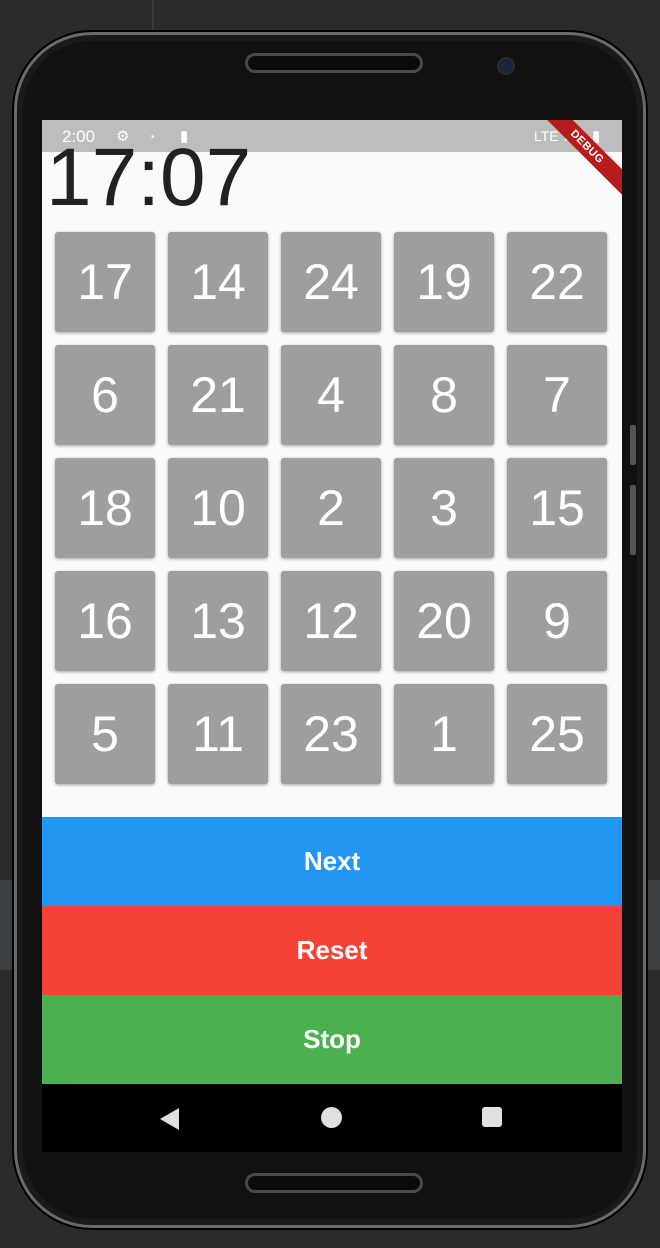 The width and height of the screenshot is (660, 1248). I want to click on number-tile: 2, so click(331, 508).